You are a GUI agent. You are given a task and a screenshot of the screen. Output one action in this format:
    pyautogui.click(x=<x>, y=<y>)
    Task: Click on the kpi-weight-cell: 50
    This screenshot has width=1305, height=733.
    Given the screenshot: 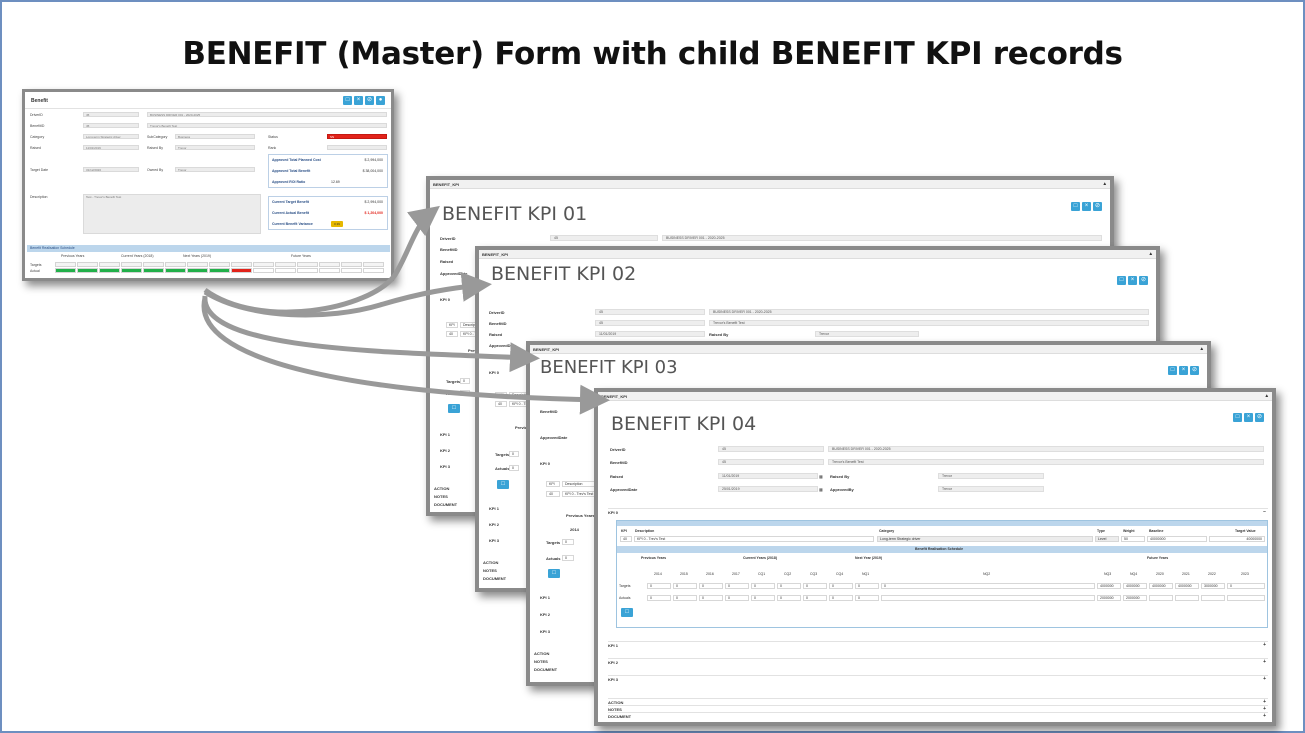 What is the action you would take?
    pyautogui.click(x=1133, y=539)
    